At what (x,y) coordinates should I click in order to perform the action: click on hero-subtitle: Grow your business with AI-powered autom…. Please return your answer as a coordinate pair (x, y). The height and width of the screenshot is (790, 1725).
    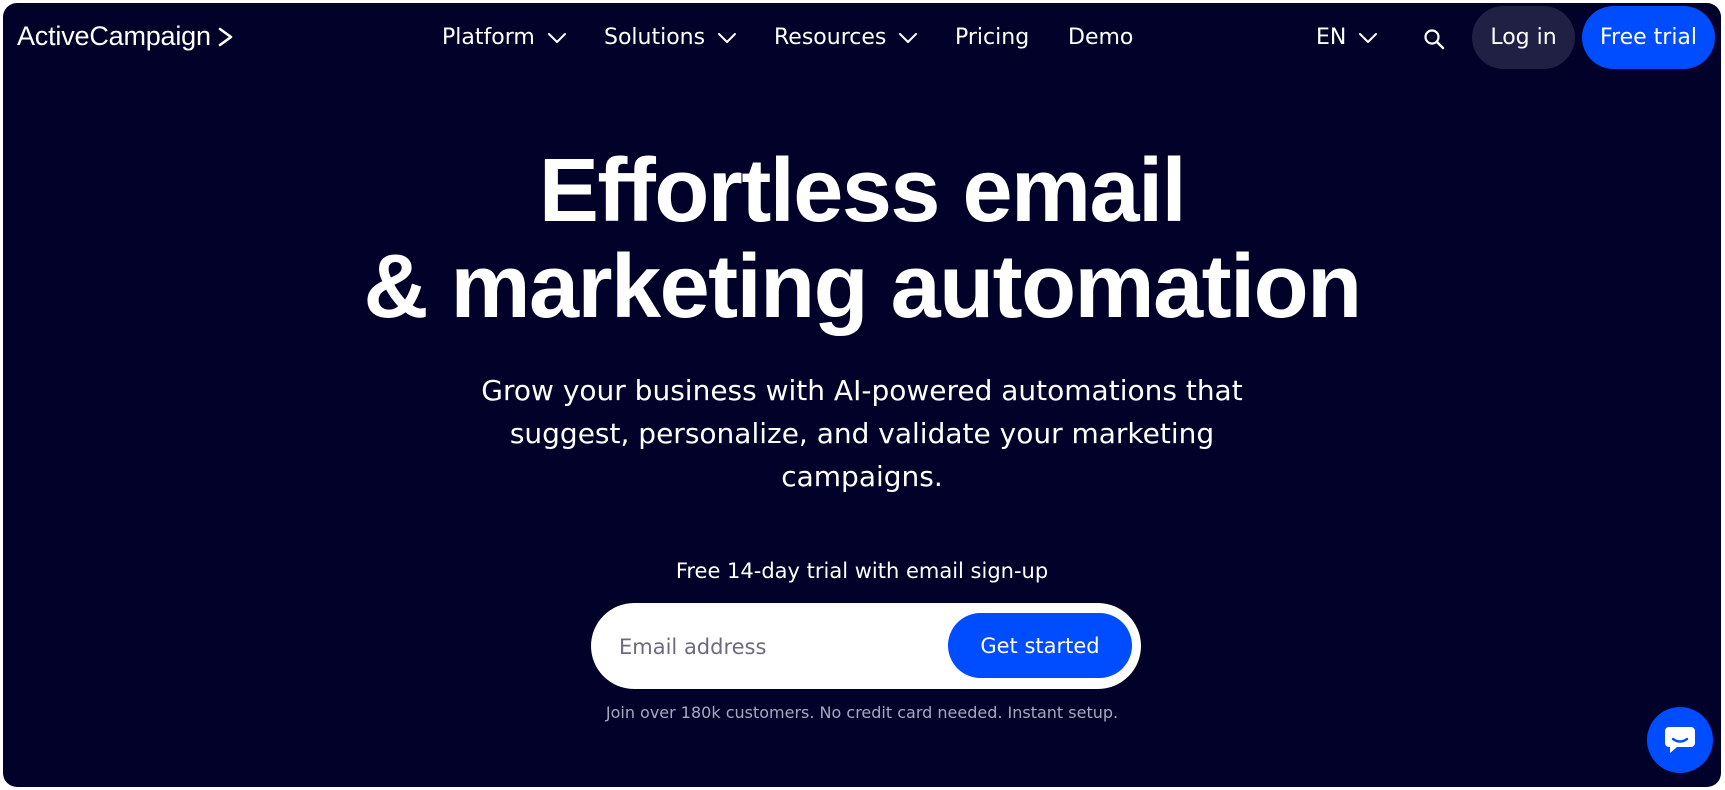
    Looking at the image, I should click on (862, 433).